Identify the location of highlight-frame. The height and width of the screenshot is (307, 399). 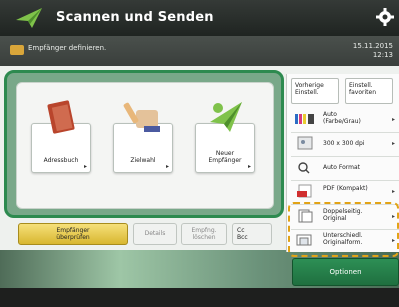
(343, 229).